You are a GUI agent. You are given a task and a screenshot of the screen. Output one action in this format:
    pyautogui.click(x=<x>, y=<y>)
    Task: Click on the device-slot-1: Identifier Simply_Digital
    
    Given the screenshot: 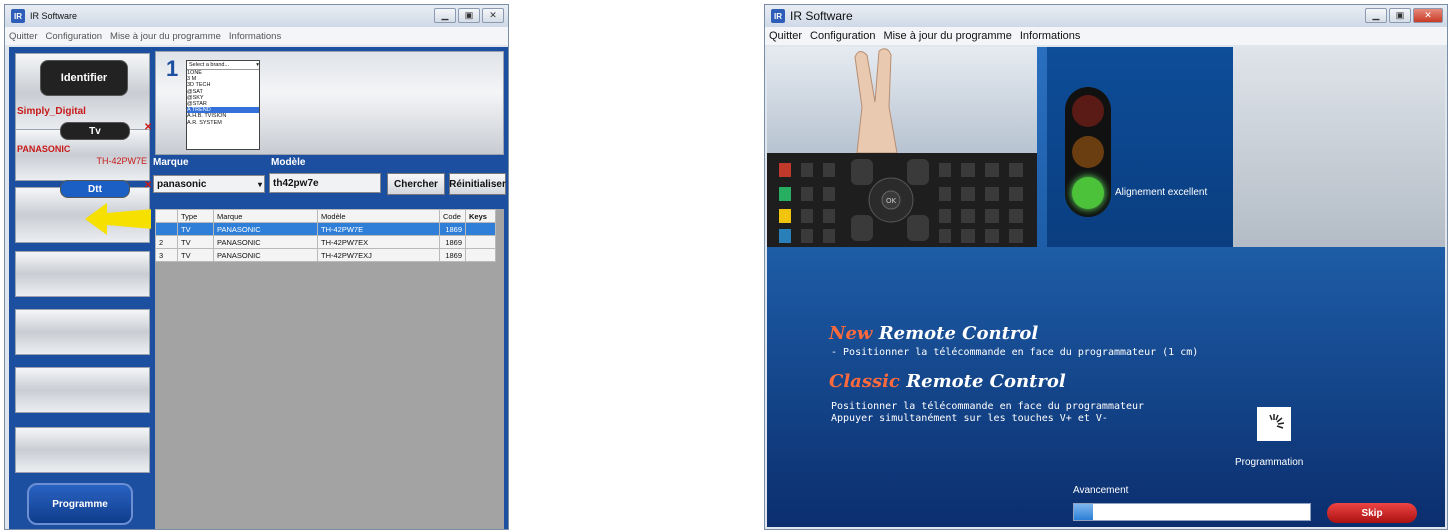 What is the action you would take?
    pyautogui.click(x=82, y=93)
    